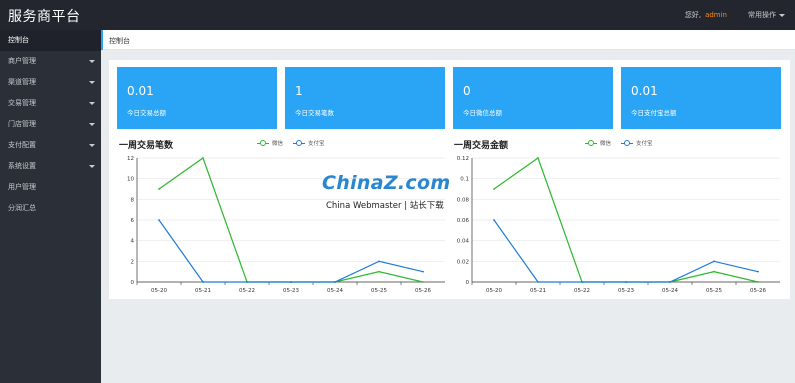 This screenshot has height=383, width=795. What do you see at coordinates (50, 166) in the screenshot?
I see `sidebar-item-system-settings: 系统设置` at bounding box center [50, 166].